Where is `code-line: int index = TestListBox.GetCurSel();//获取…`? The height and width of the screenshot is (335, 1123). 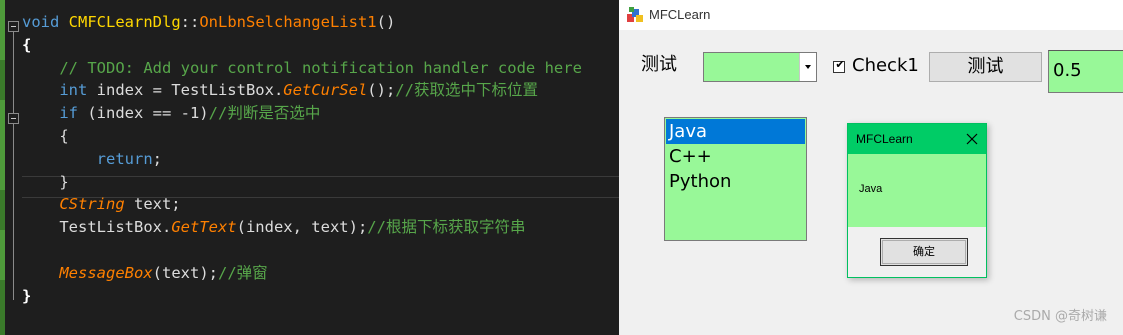
code-line: int index = TestListBox.GetCurSel();//获取… is located at coordinates (280, 90).